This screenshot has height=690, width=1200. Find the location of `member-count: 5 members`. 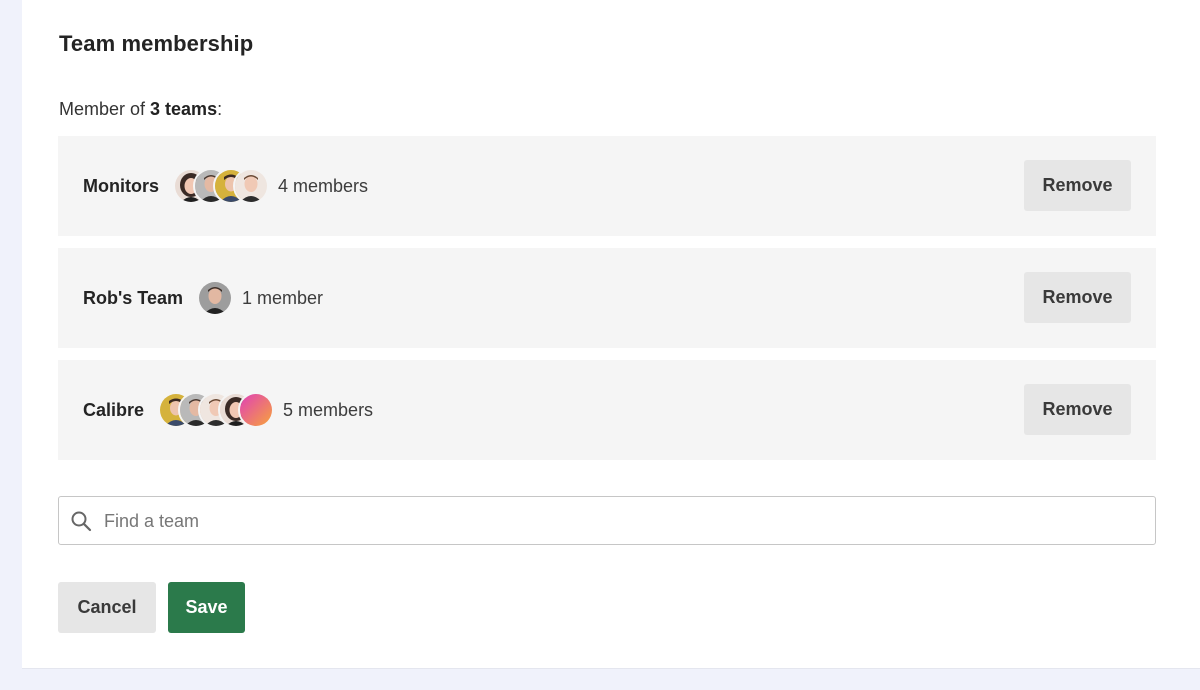

member-count: 5 members is located at coordinates (328, 409).